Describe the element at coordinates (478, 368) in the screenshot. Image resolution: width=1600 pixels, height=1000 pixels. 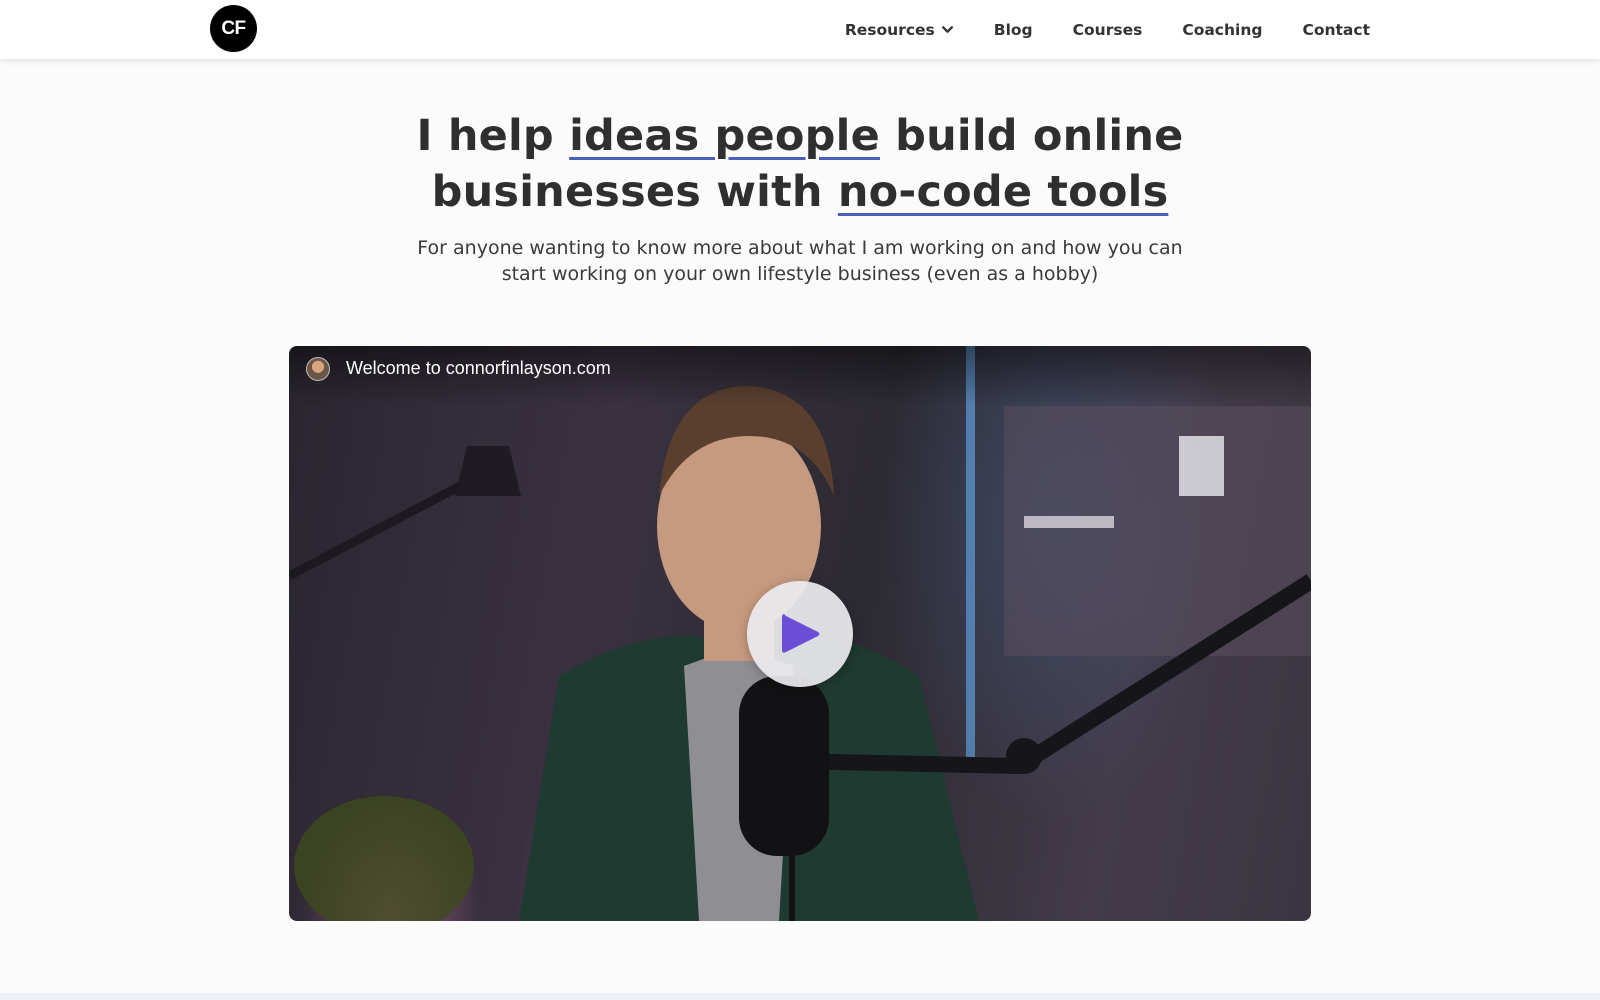
I see `video-title: Welcome to connorfinlayson.com` at that location.